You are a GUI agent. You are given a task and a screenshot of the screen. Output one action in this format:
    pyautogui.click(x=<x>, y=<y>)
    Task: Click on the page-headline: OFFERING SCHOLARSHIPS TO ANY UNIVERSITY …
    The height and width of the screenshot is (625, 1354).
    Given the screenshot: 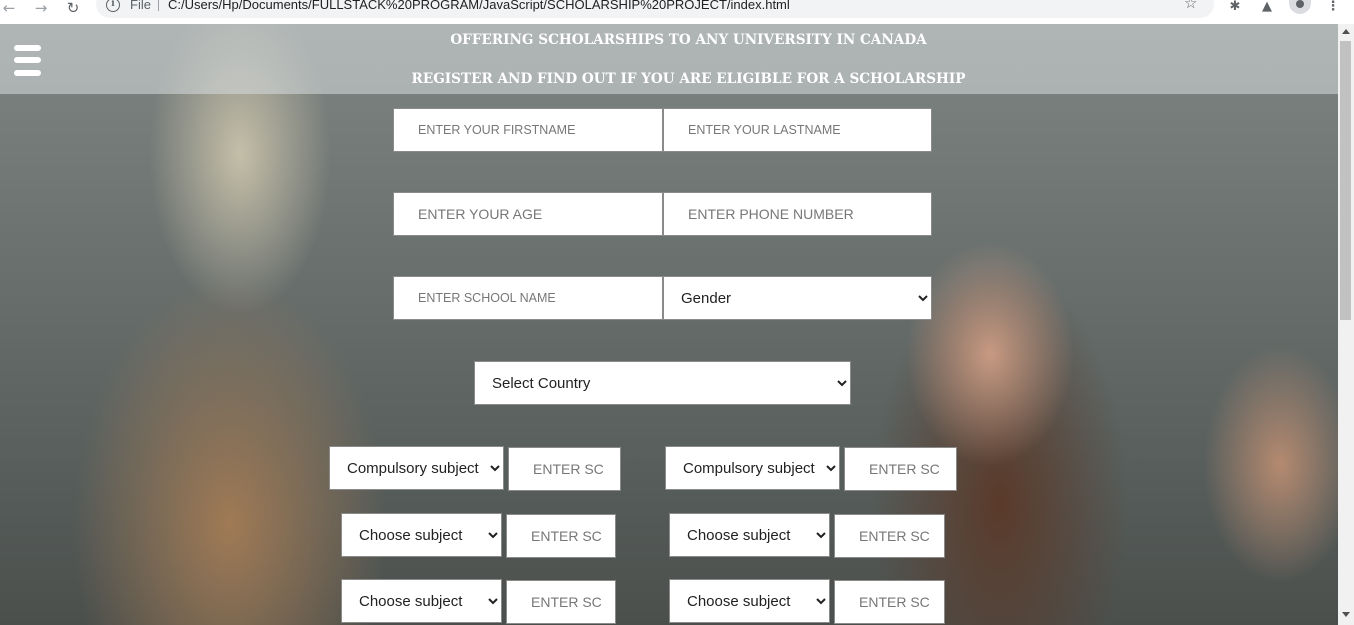 What is the action you would take?
    pyautogui.click(x=688, y=40)
    